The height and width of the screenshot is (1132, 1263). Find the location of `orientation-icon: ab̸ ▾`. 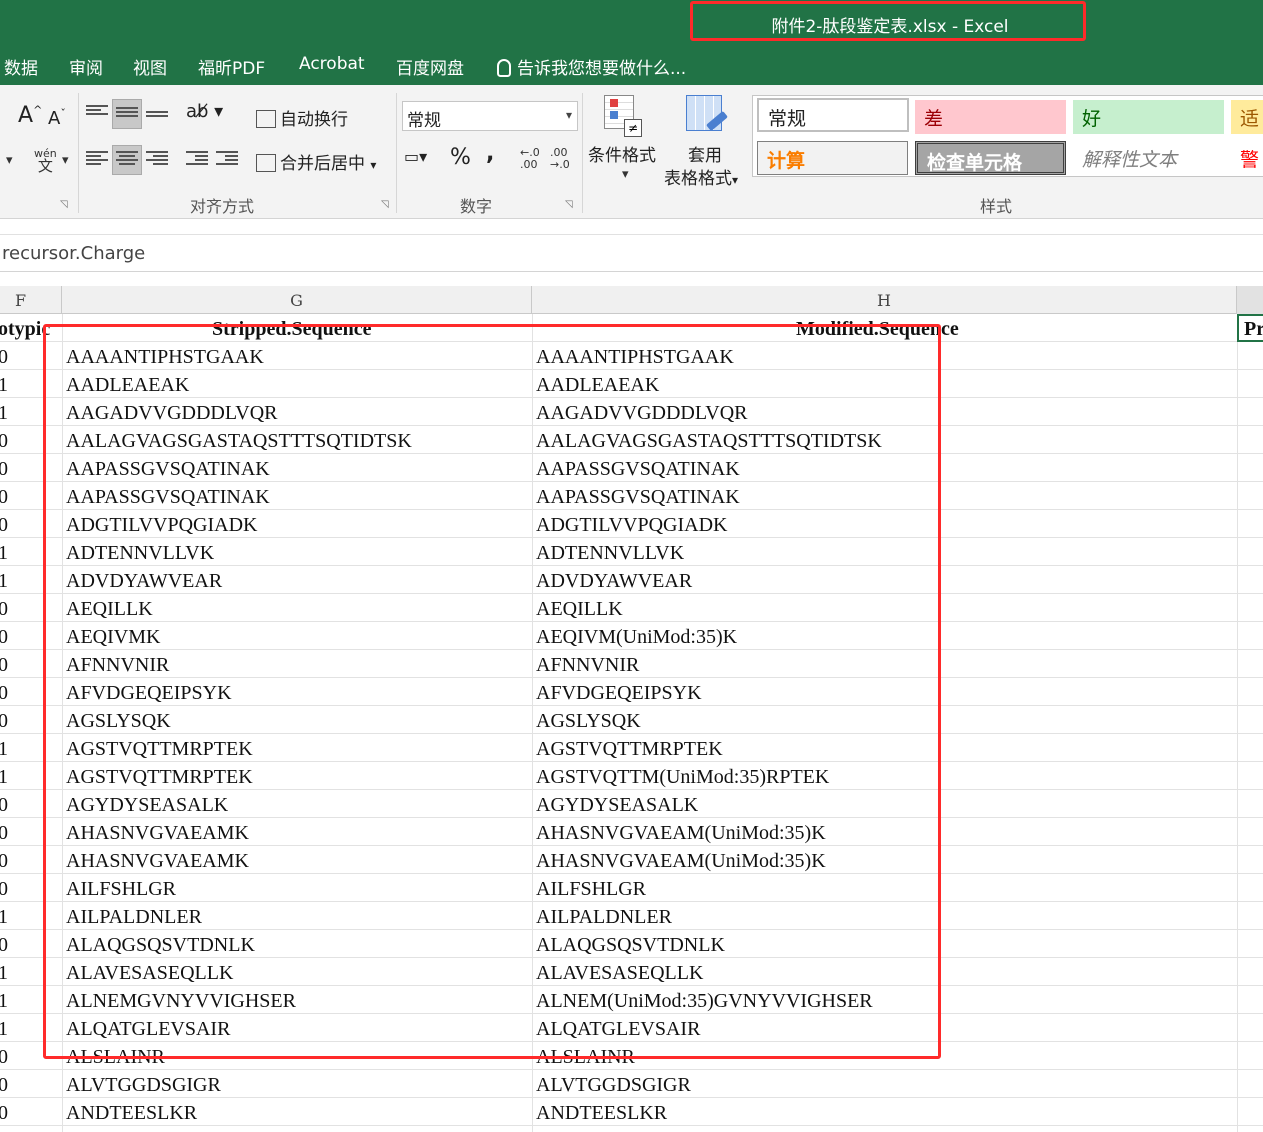

orientation-icon: ab̸ ▾ is located at coordinates (204, 111).